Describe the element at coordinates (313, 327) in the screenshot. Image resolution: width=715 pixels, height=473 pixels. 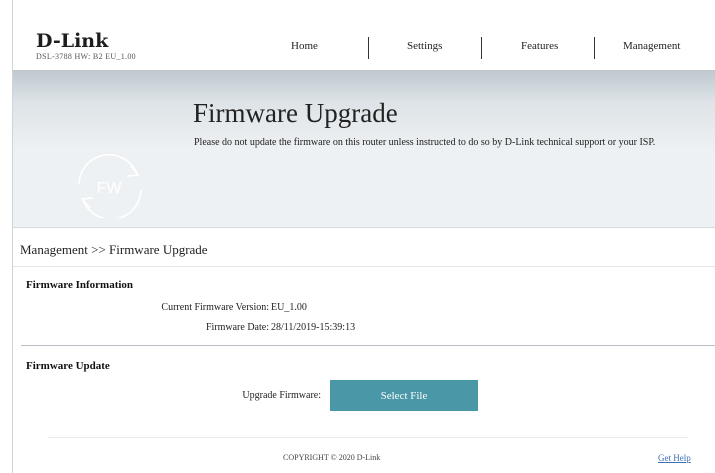
I see `firmware-date-value: 28/11/2019-15:39:13` at that location.